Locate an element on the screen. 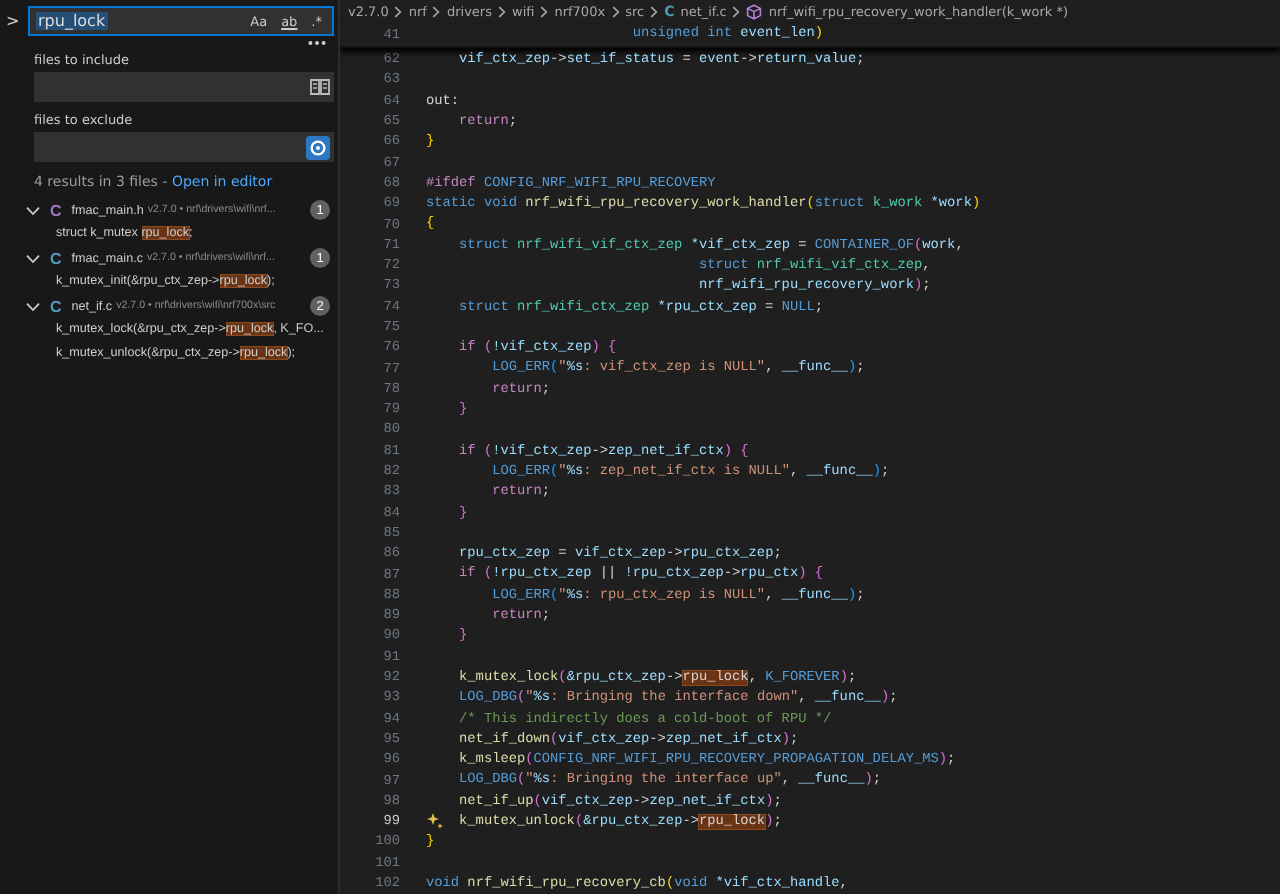 Image resolution: width=1280 pixels, height=894 pixels. book-icon is located at coordinates (320, 87).